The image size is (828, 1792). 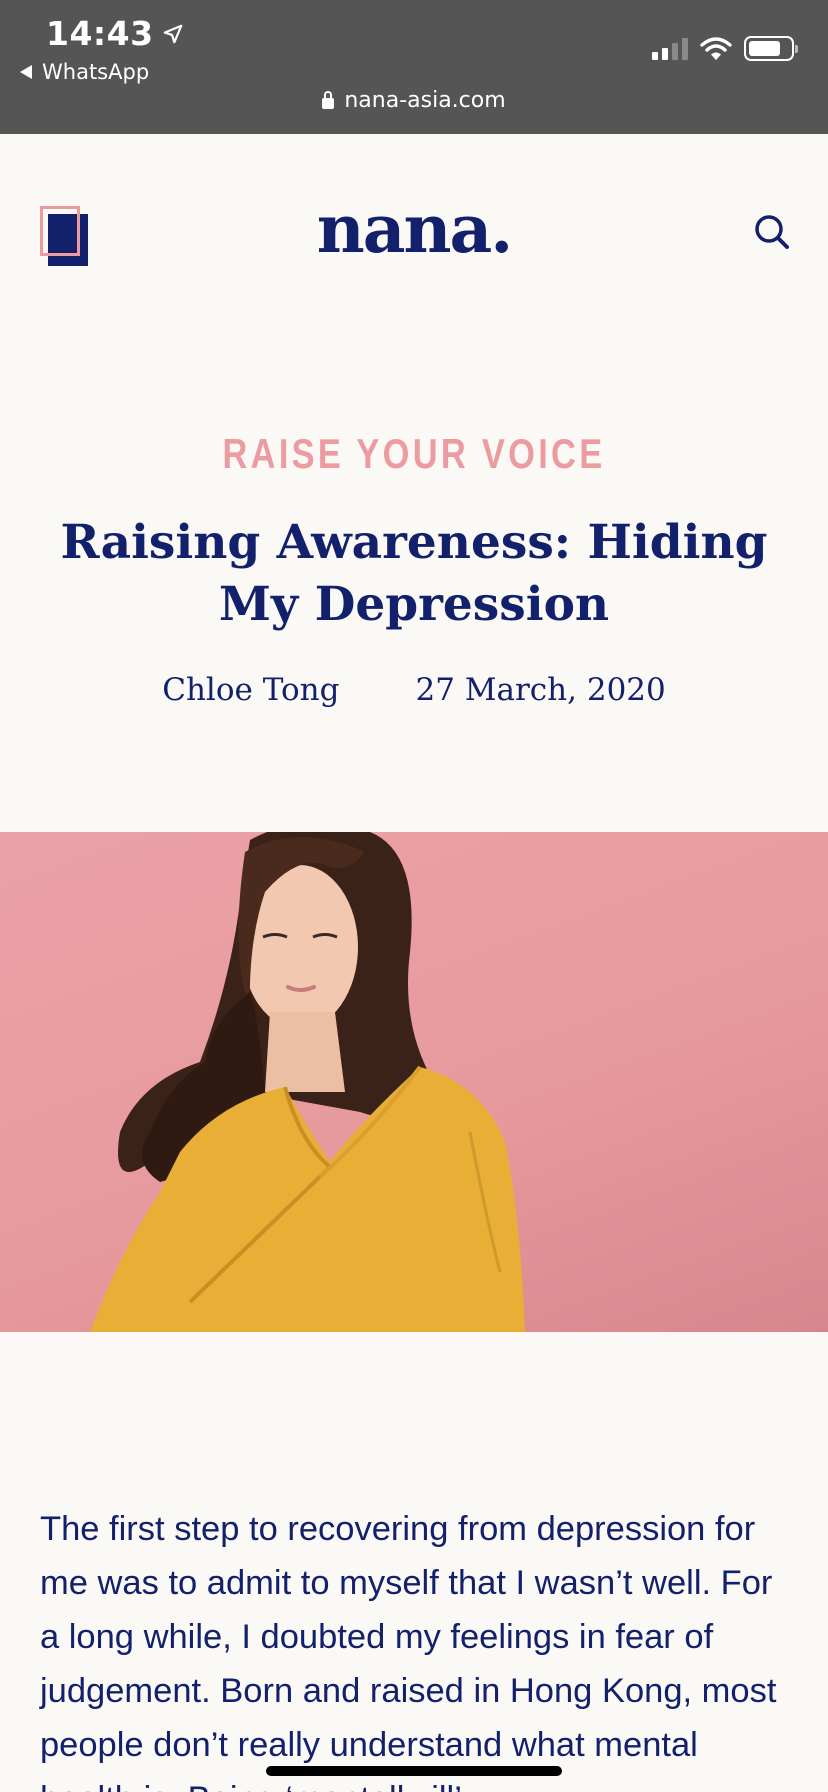 What do you see at coordinates (96, 72) in the screenshot?
I see `back-app-label: WhatsApp` at bounding box center [96, 72].